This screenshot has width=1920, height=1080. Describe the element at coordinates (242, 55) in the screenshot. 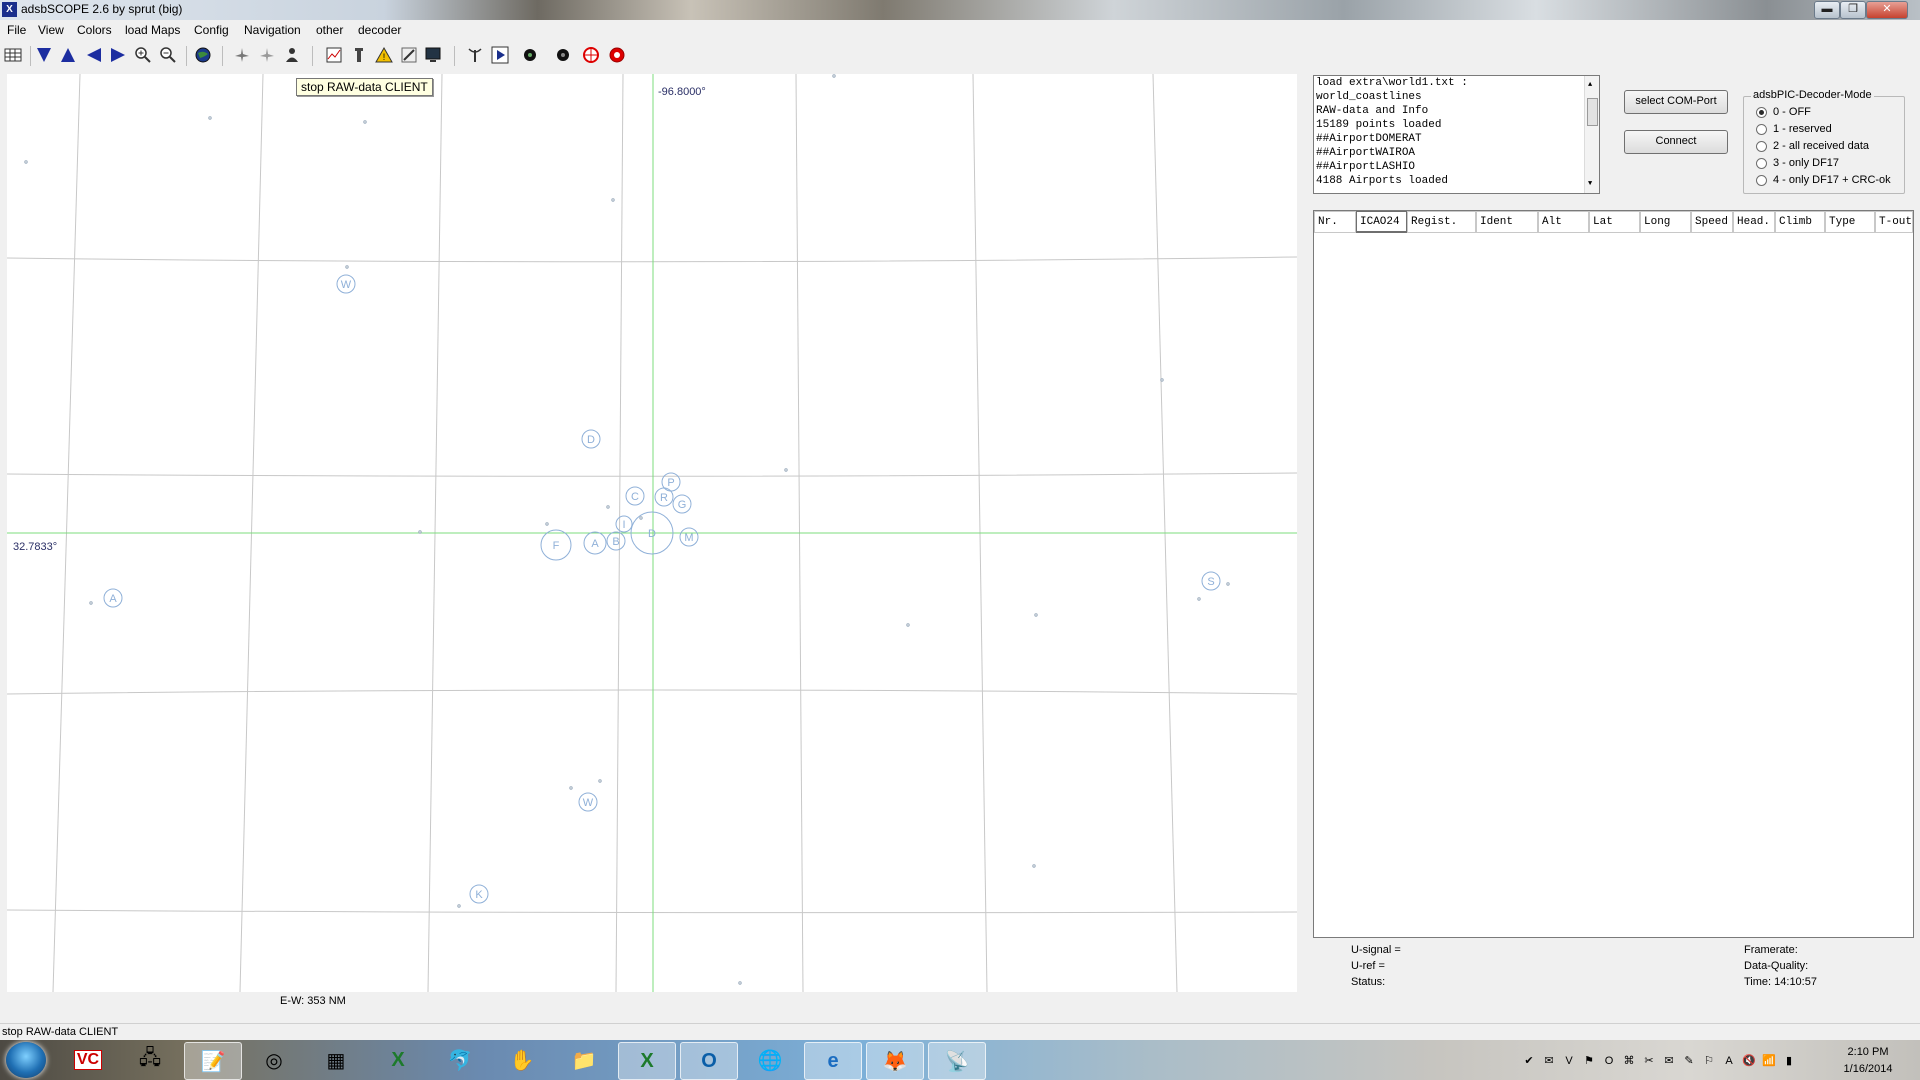

I see `aircraft-group-icon` at that location.